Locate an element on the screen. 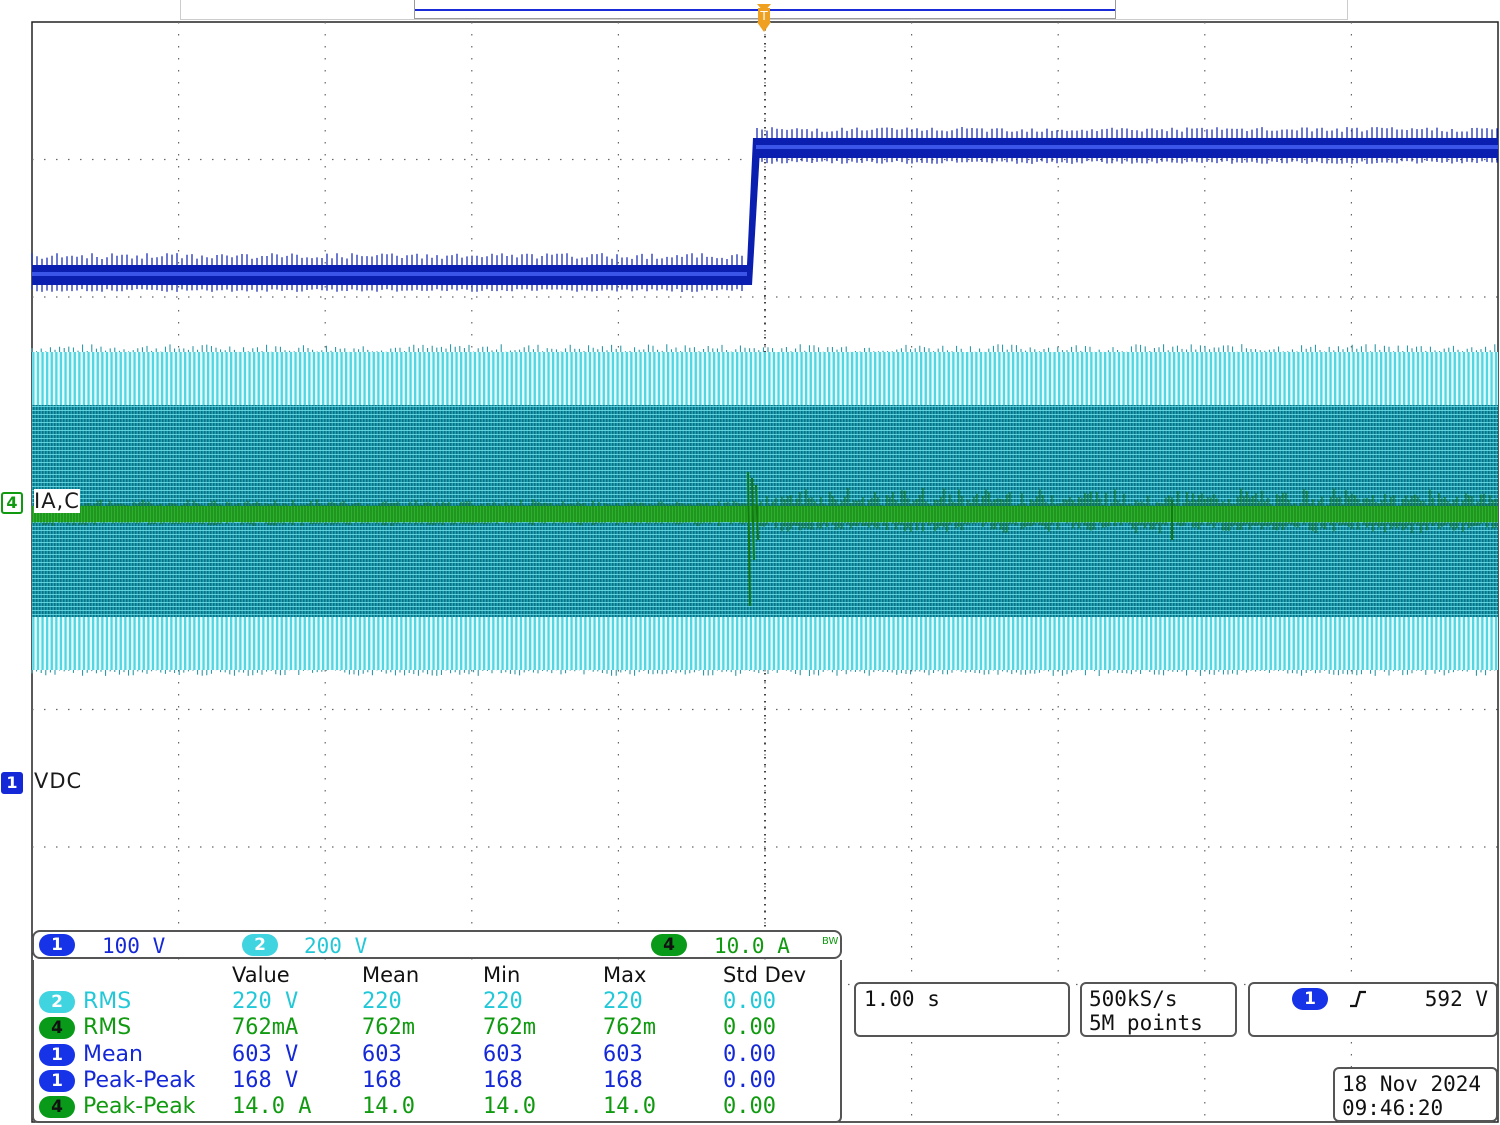  ch1-badge: 1 is located at coordinates (57, 945).